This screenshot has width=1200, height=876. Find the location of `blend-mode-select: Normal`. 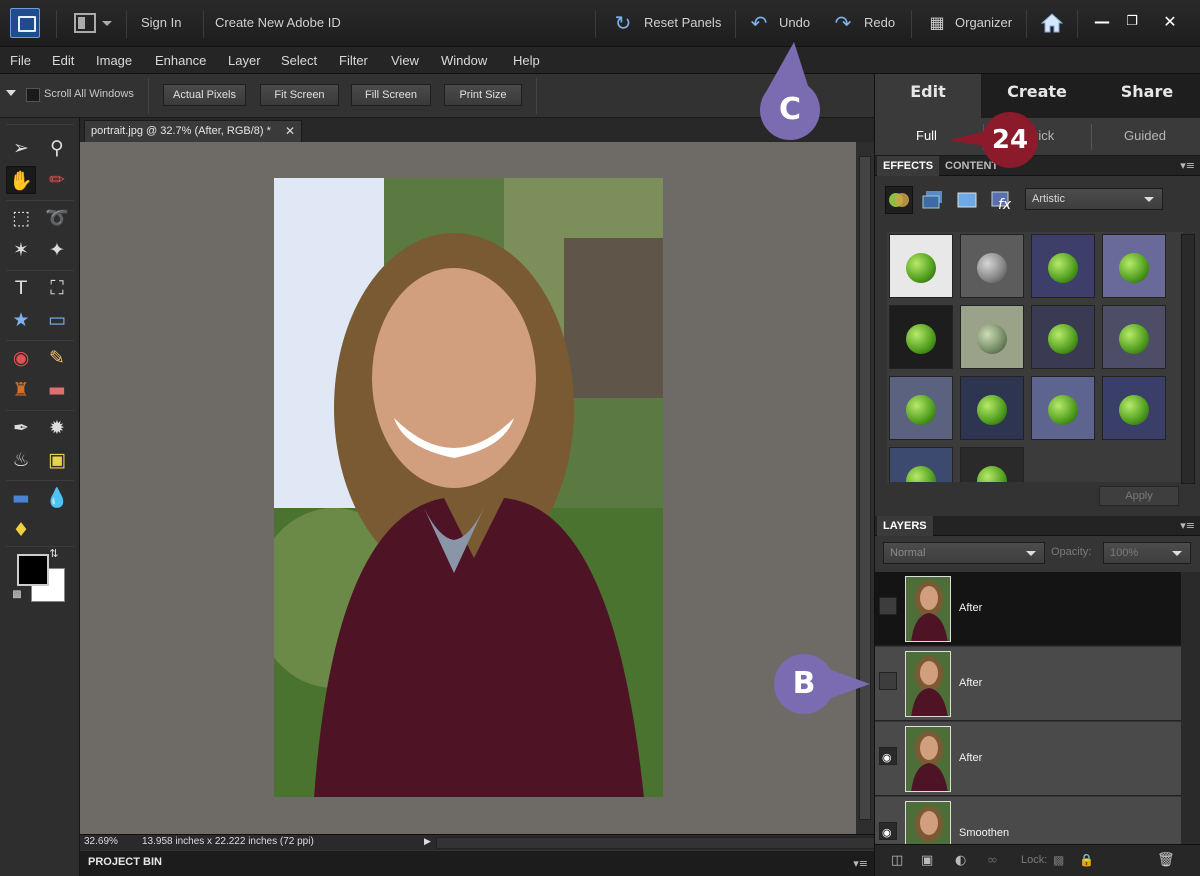

blend-mode-select: Normal is located at coordinates (964, 553).